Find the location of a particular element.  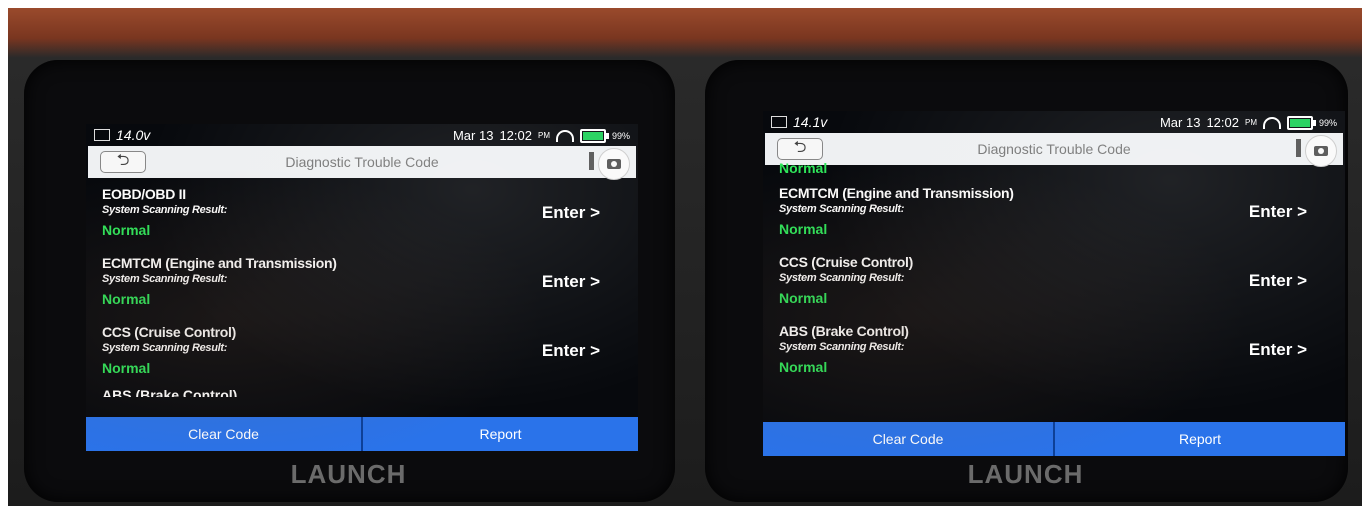

status-bar: 14.1v Mar 13 12:02 PM 99% is located at coordinates (1054, 122).